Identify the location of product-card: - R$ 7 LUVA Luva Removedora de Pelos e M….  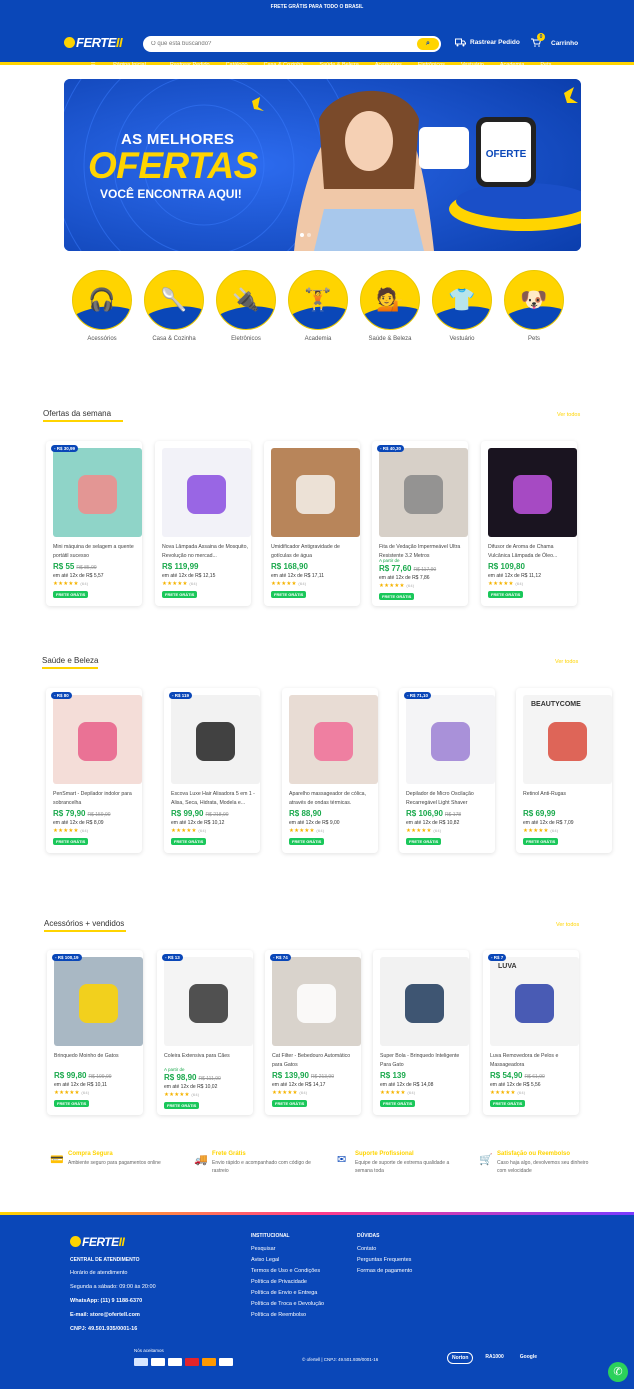
(531, 1032).